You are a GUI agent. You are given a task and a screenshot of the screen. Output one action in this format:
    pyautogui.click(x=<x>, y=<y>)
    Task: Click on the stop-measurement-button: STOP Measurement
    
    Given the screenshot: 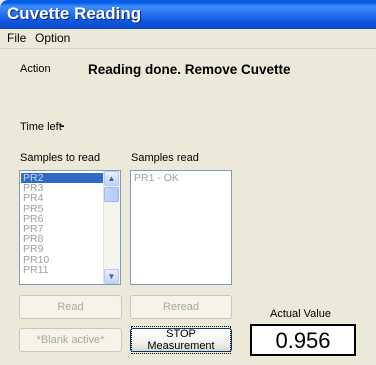 What is the action you would take?
    pyautogui.click(x=181, y=340)
    